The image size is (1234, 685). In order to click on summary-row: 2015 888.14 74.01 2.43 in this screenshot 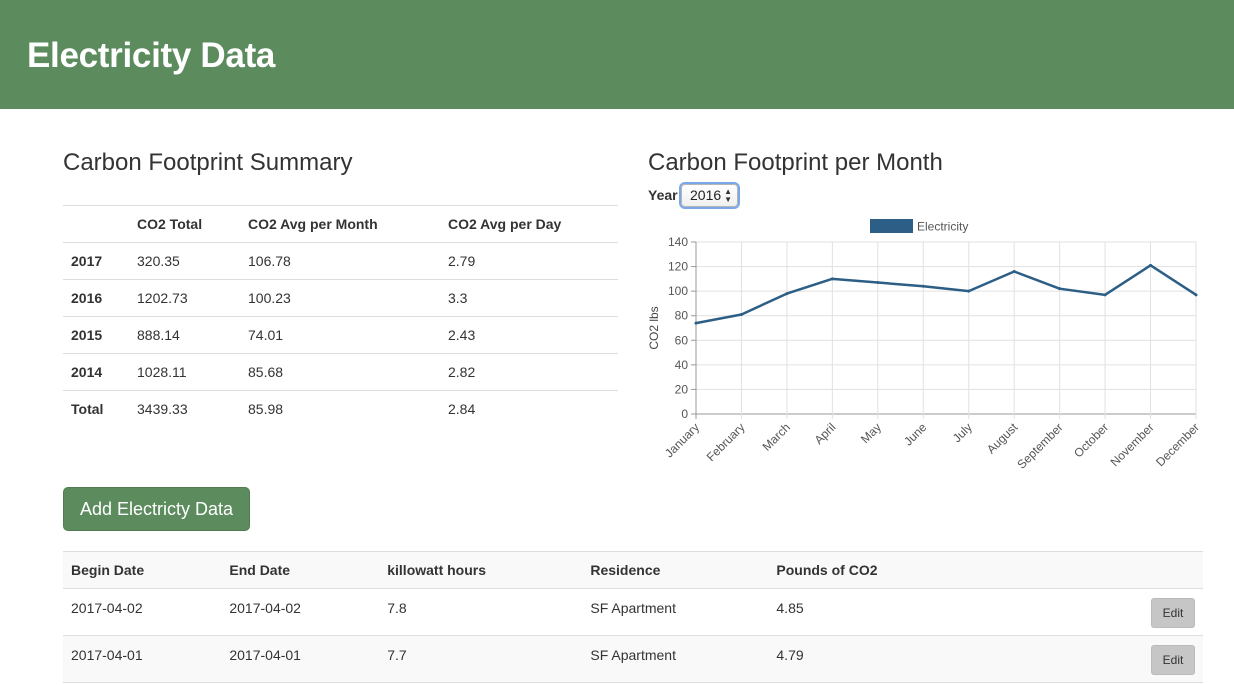, I will do `click(340, 335)`.